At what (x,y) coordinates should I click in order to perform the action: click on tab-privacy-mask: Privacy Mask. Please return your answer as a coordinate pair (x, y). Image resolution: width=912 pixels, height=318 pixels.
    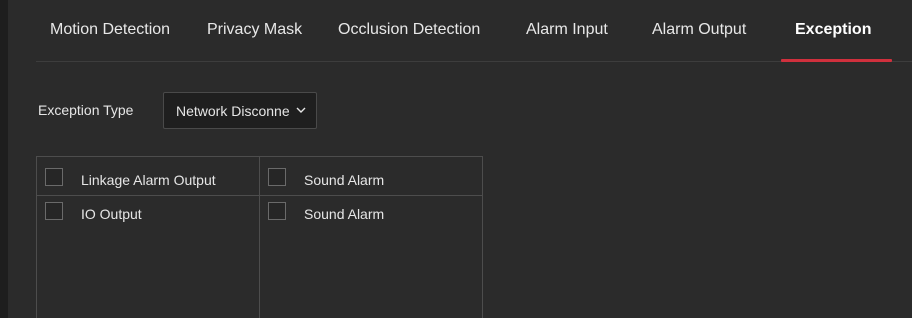
    Looking at the image, I should click on (254, 30).